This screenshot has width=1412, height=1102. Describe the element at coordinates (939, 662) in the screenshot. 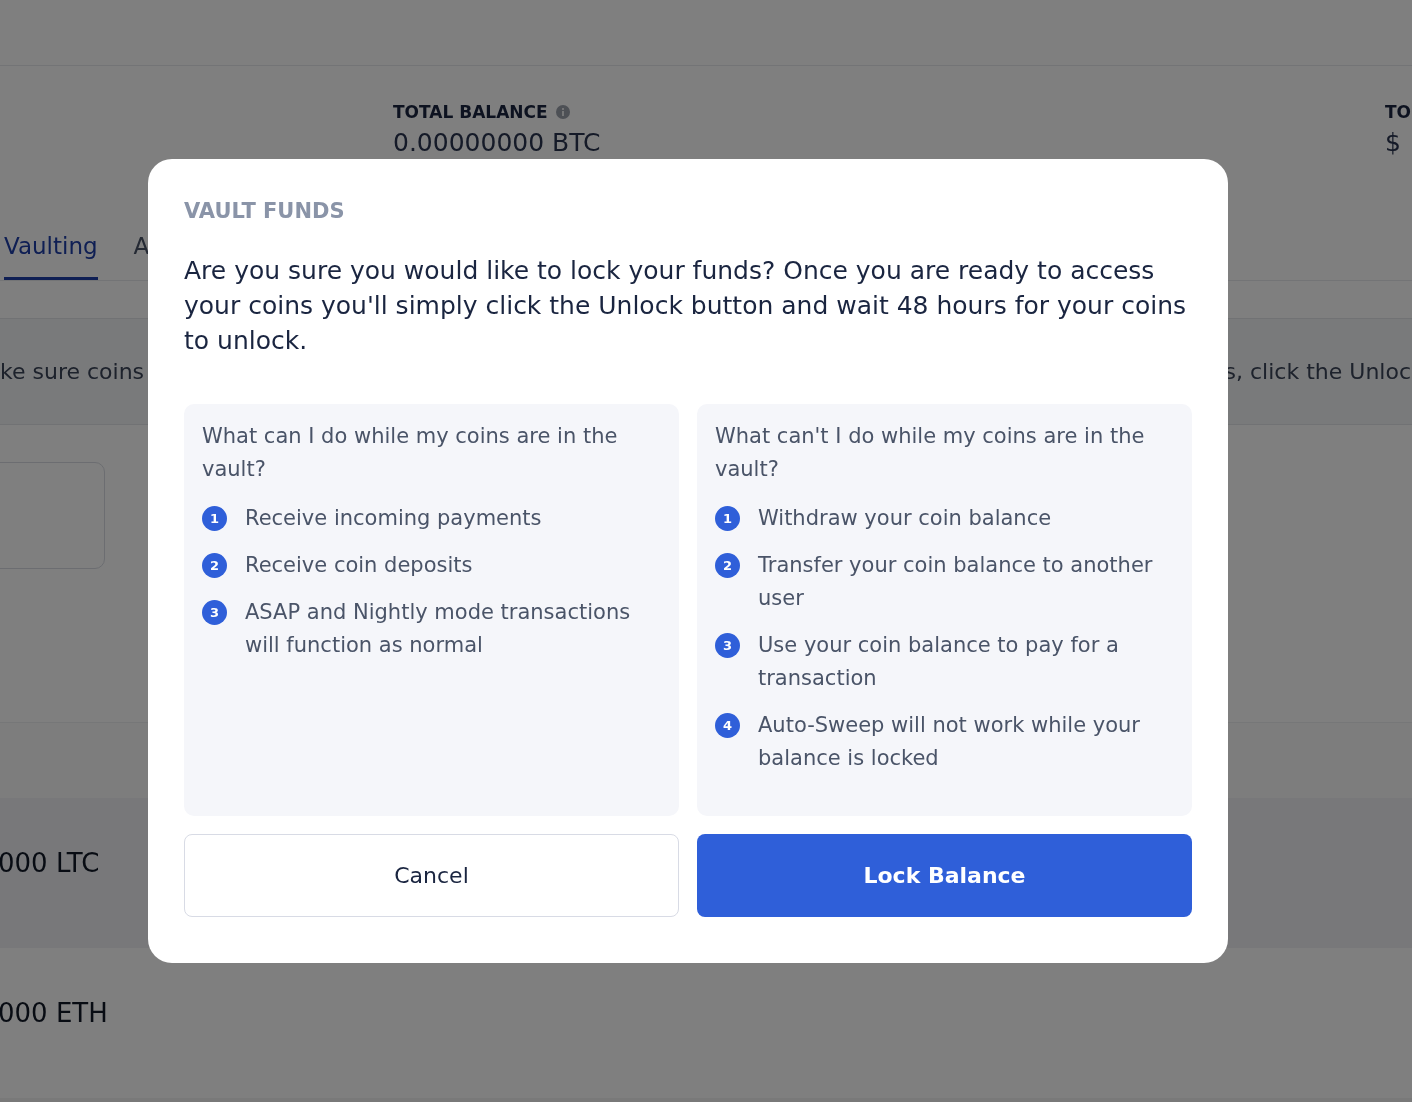

I see `list-item-text: Use your coin balance to pay for a transaction` at that location.